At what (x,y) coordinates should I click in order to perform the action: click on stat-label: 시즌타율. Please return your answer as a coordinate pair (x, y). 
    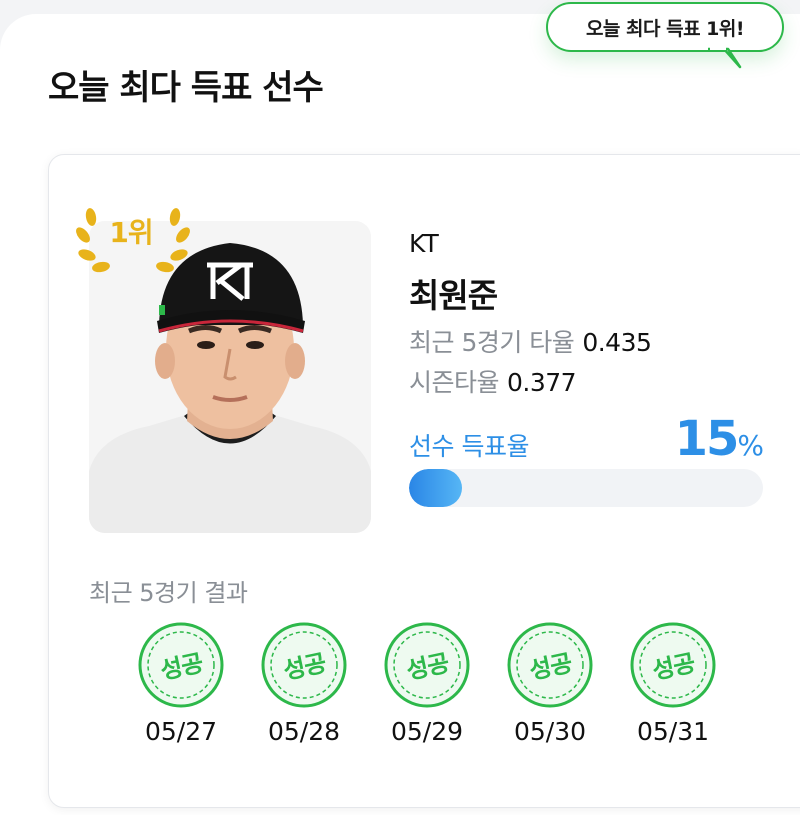
    Looking at the image, I should click on (454, 382).